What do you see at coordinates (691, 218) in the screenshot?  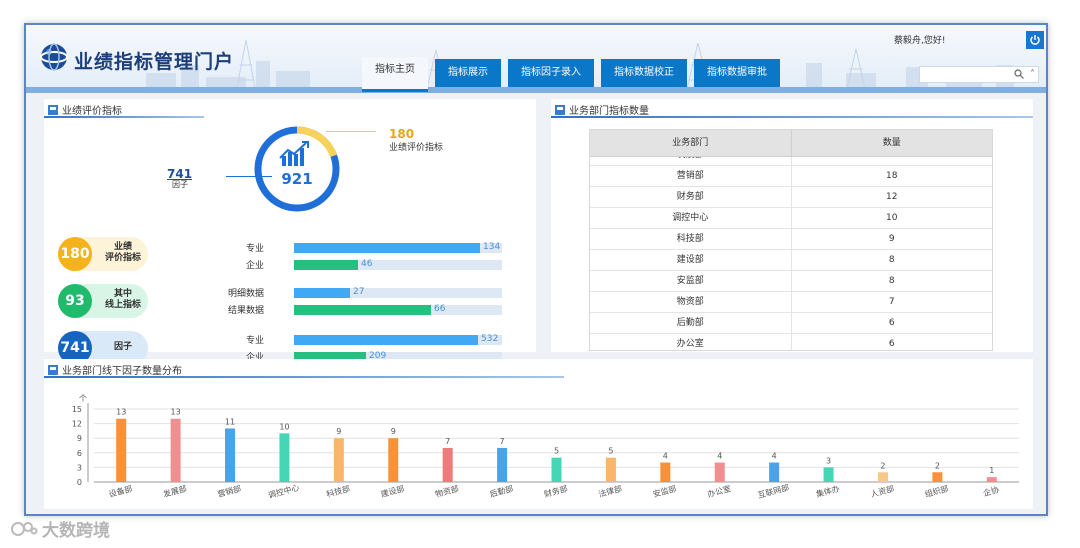 I see `cell-dept: 调控中心` at bounding box center [691, 218].